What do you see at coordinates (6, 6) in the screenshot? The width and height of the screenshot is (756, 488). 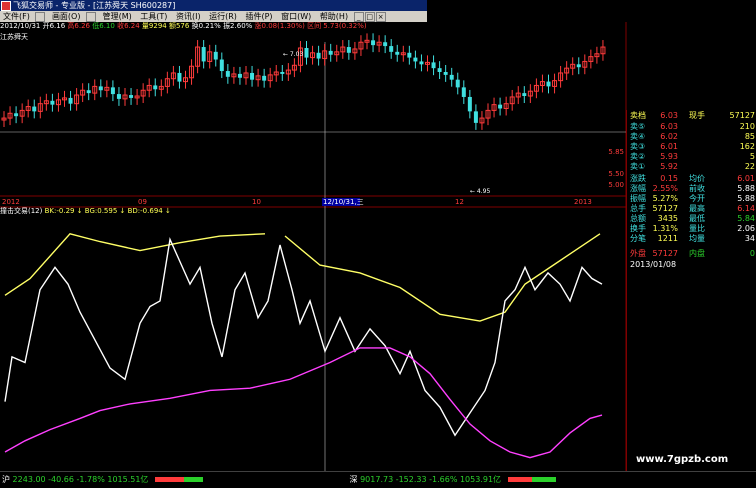 I see `app-icon` at bounding box center [6, 6].